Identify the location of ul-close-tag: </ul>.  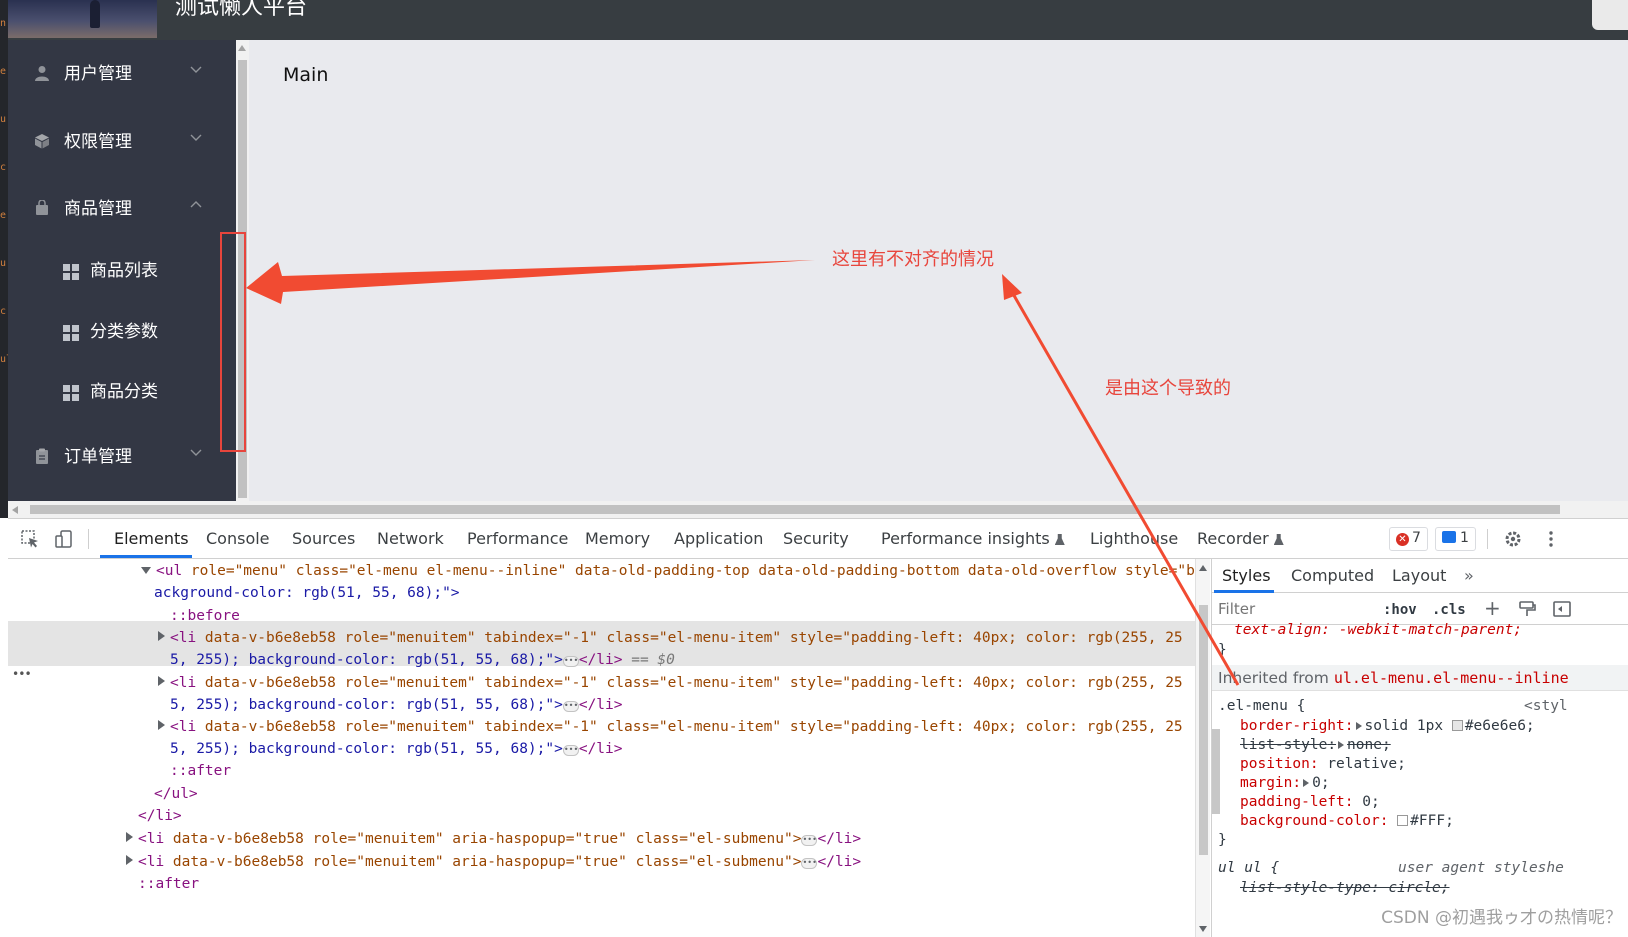
(176, 794).